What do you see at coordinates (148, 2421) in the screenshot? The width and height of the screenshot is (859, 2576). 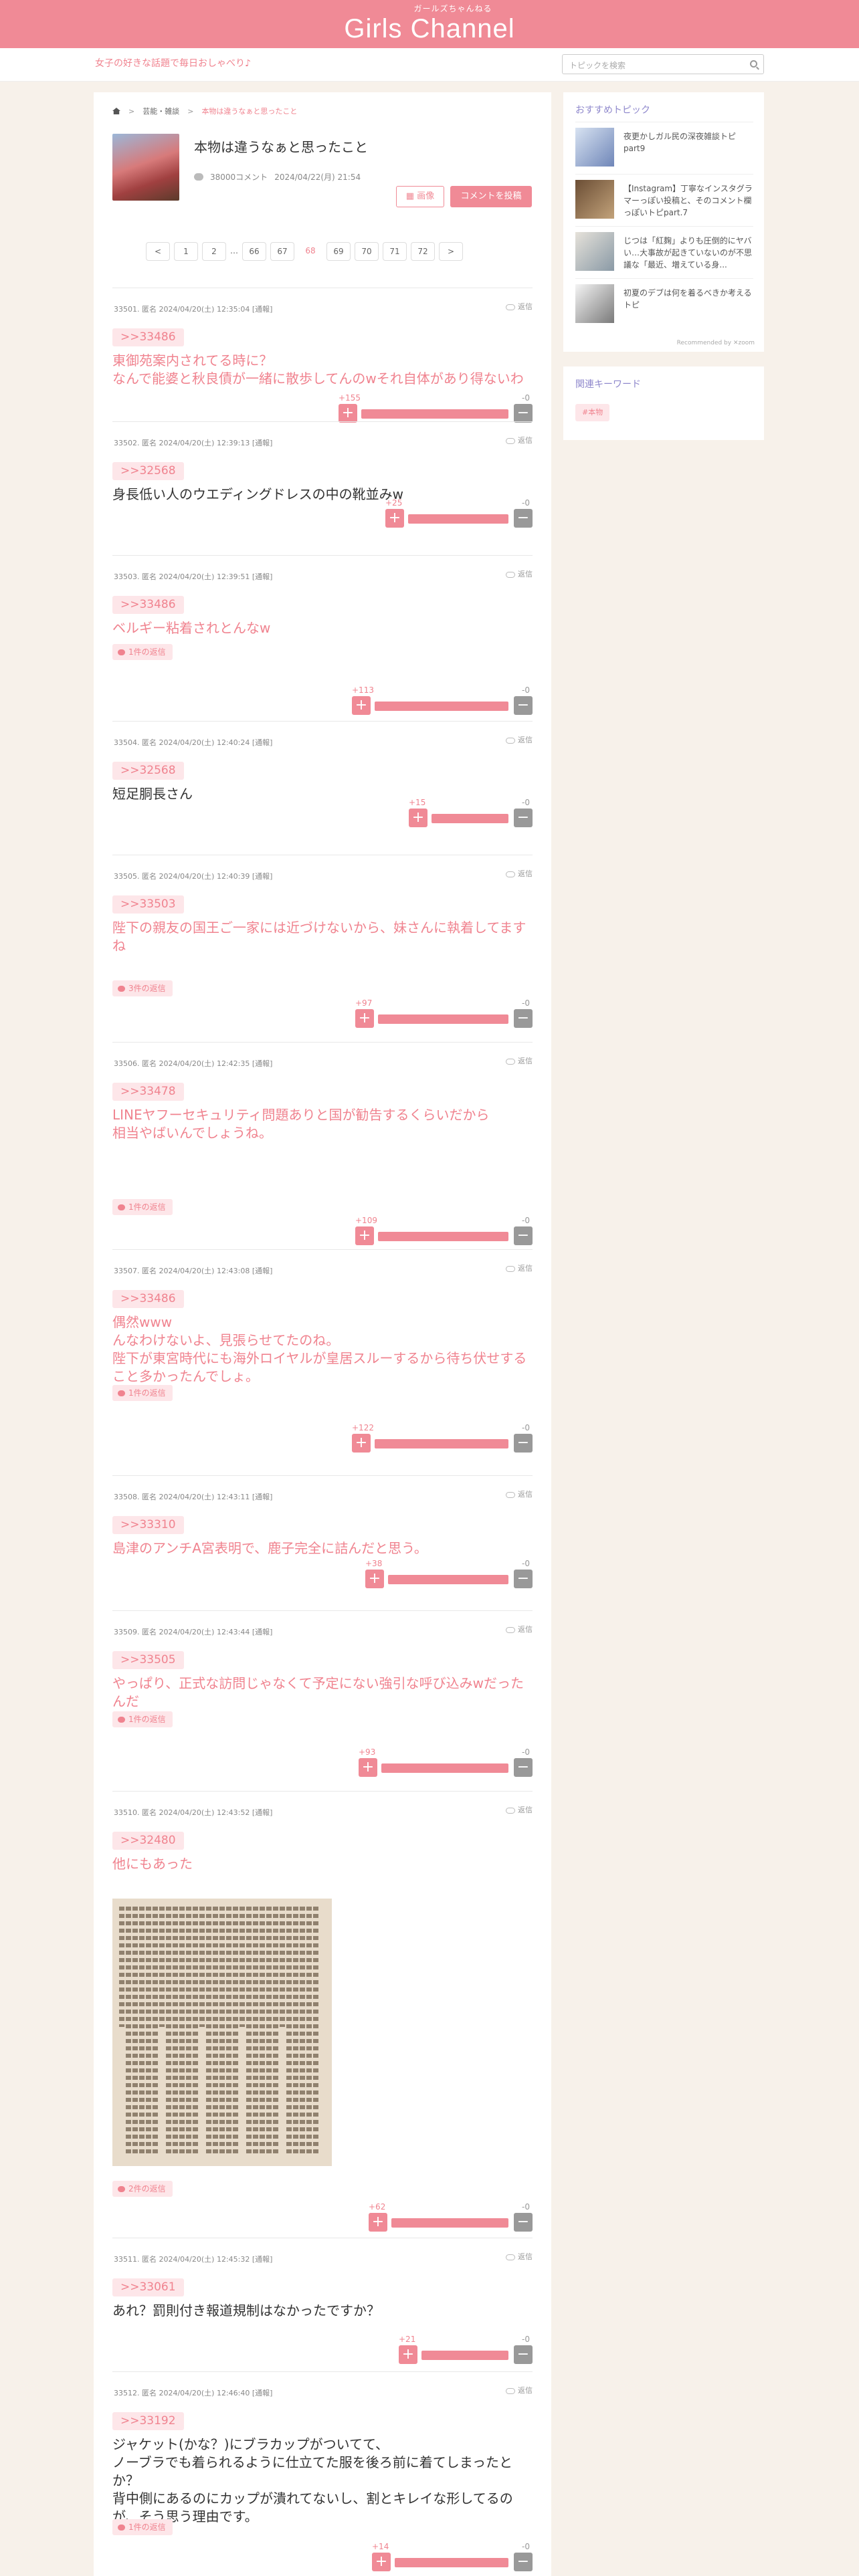 I see `anchor-link: >>33192` at bounding box center [148, 2421].